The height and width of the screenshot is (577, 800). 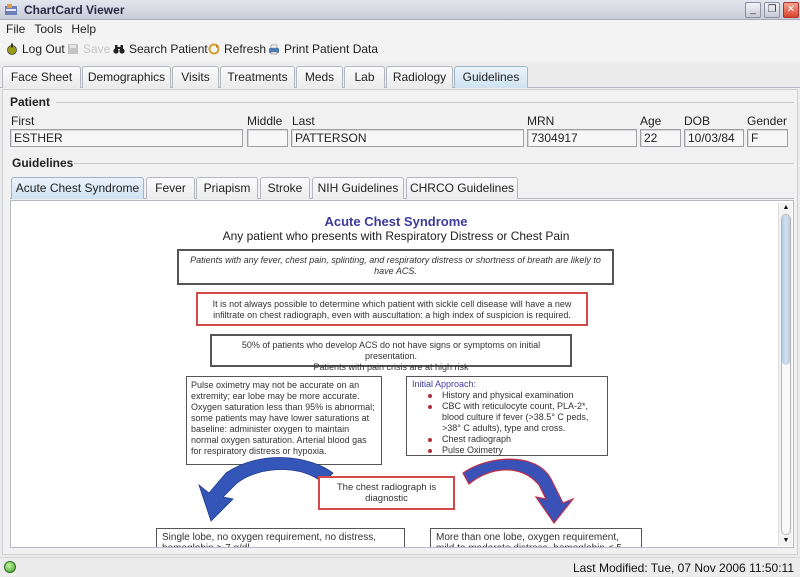 What do you see at coordinates (358, 188) in the screenshot?
I see `tab-nih-guidelines: NIH Guidelines` at bounding box center [358, 188].